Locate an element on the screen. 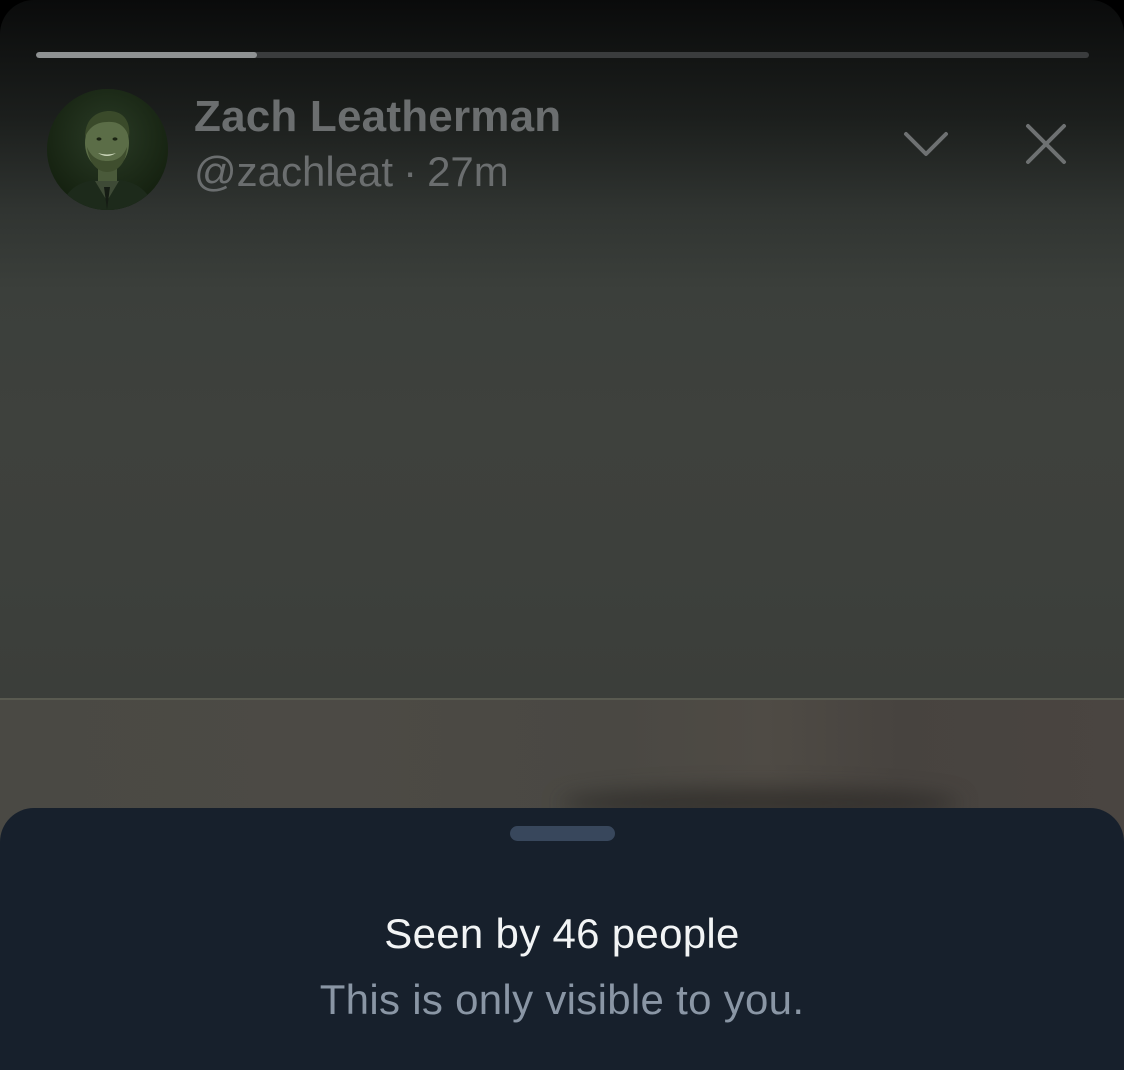 The image size is (1124, 1070). sheet-drag-handle is located at coordinates (562, 833).